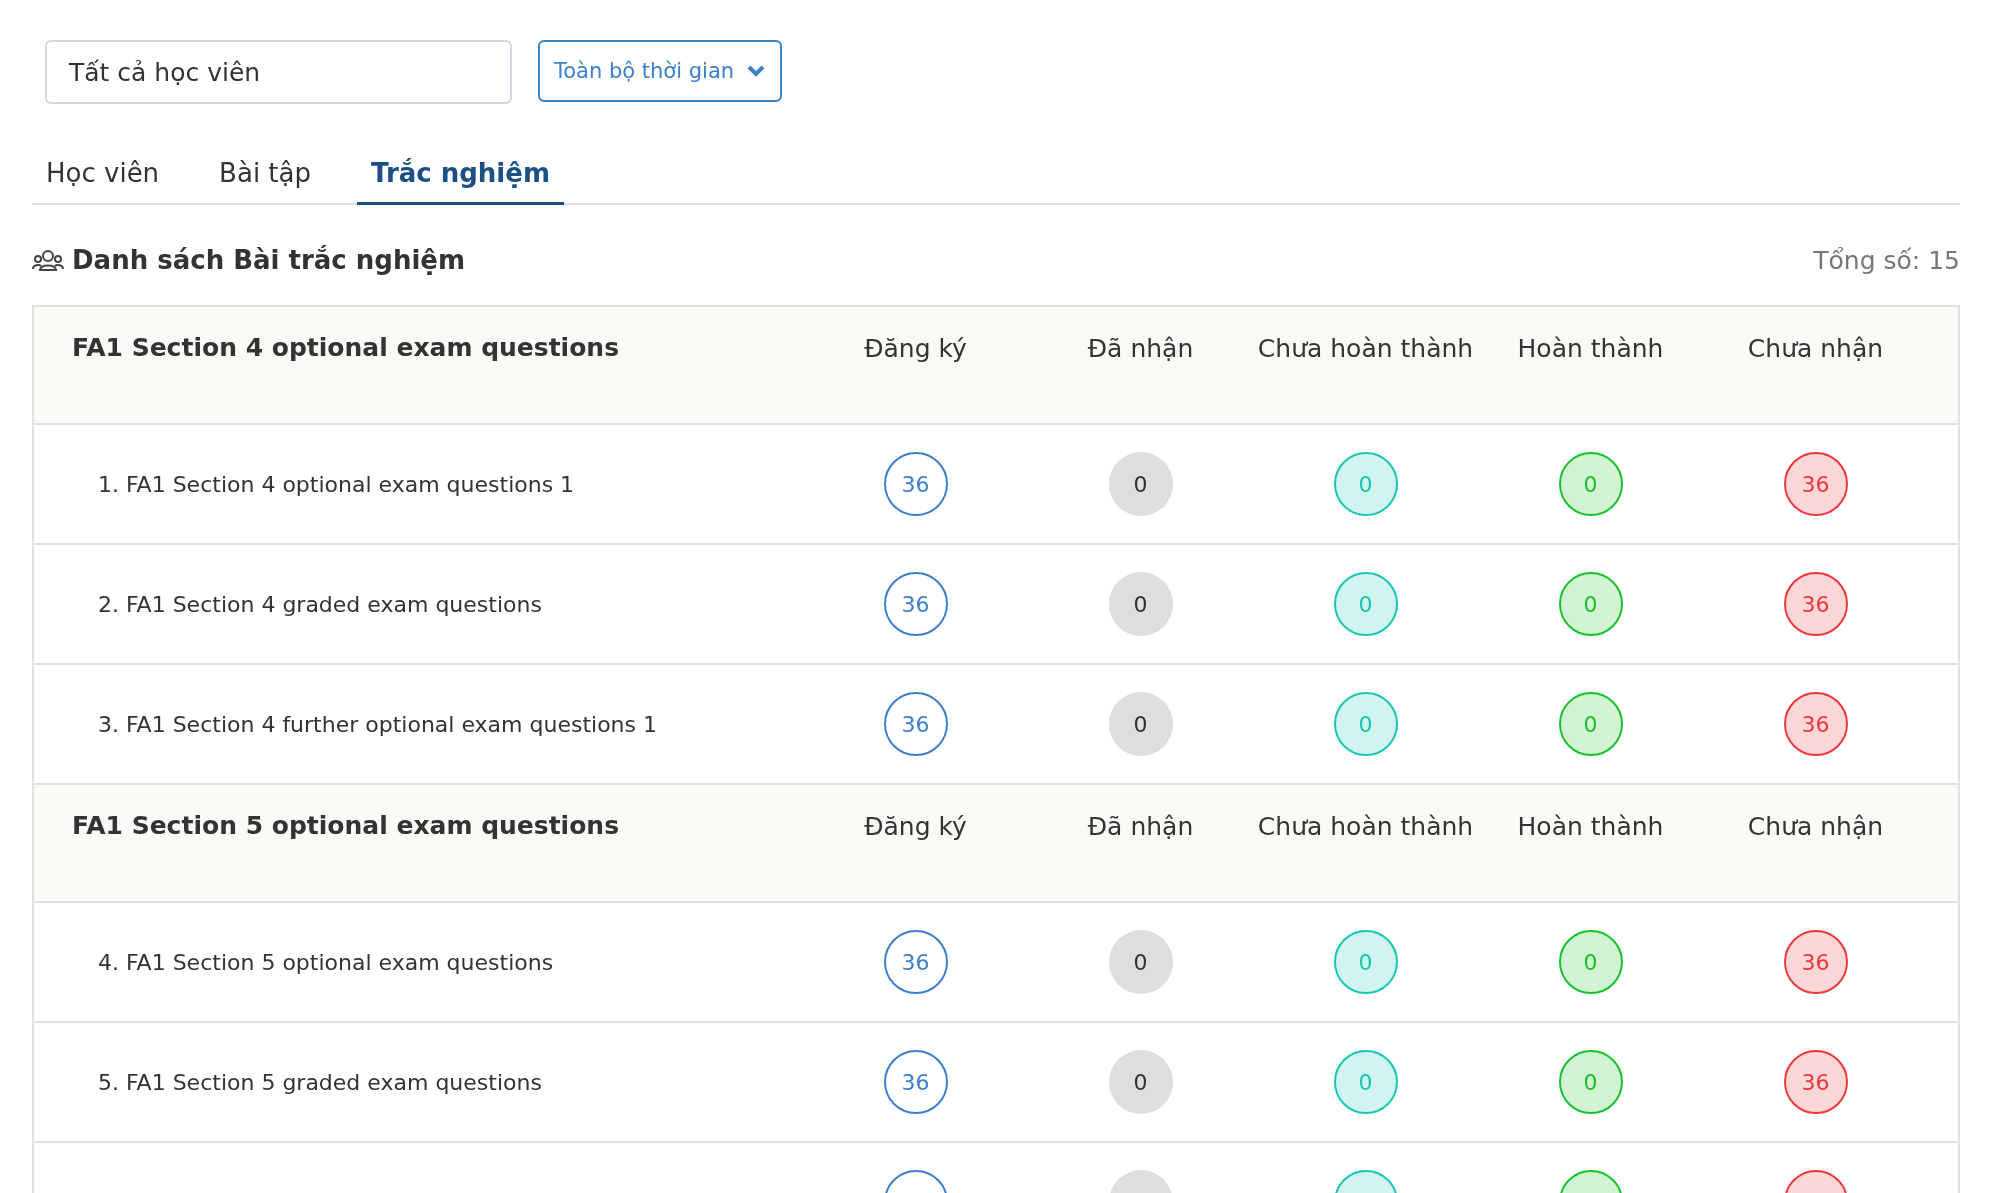  I want to click on quiz-name: 4. FA1 Section 5 optional exam questions, so click(326, 962).